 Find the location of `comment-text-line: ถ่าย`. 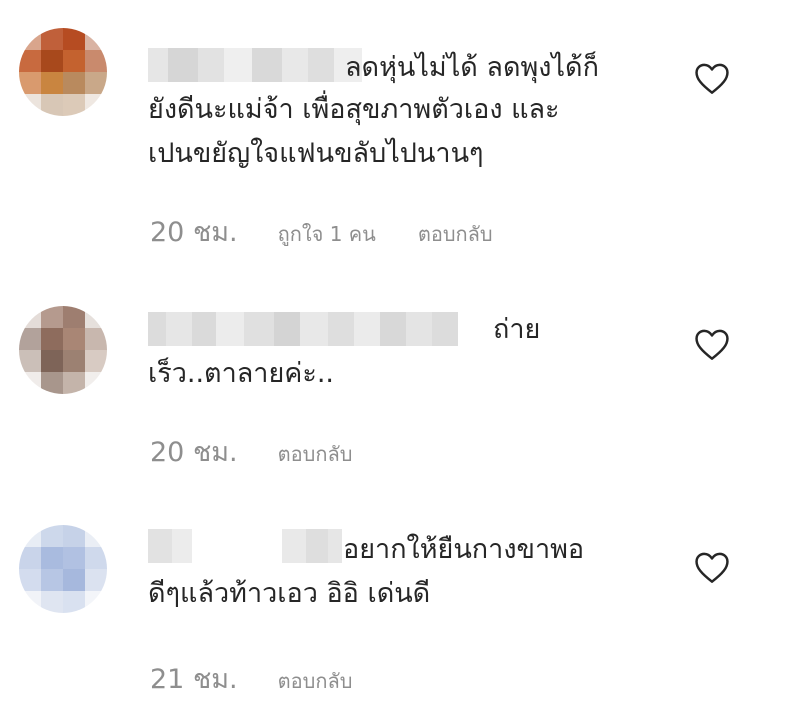

comment-text-line: ถ่าย is located at coordinates (517, 329).